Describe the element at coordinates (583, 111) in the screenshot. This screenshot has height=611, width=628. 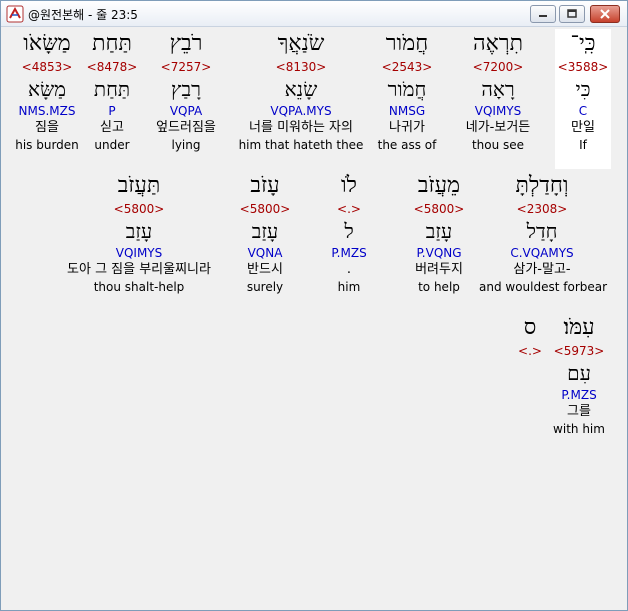
I see `parsing-code: C` at that location.